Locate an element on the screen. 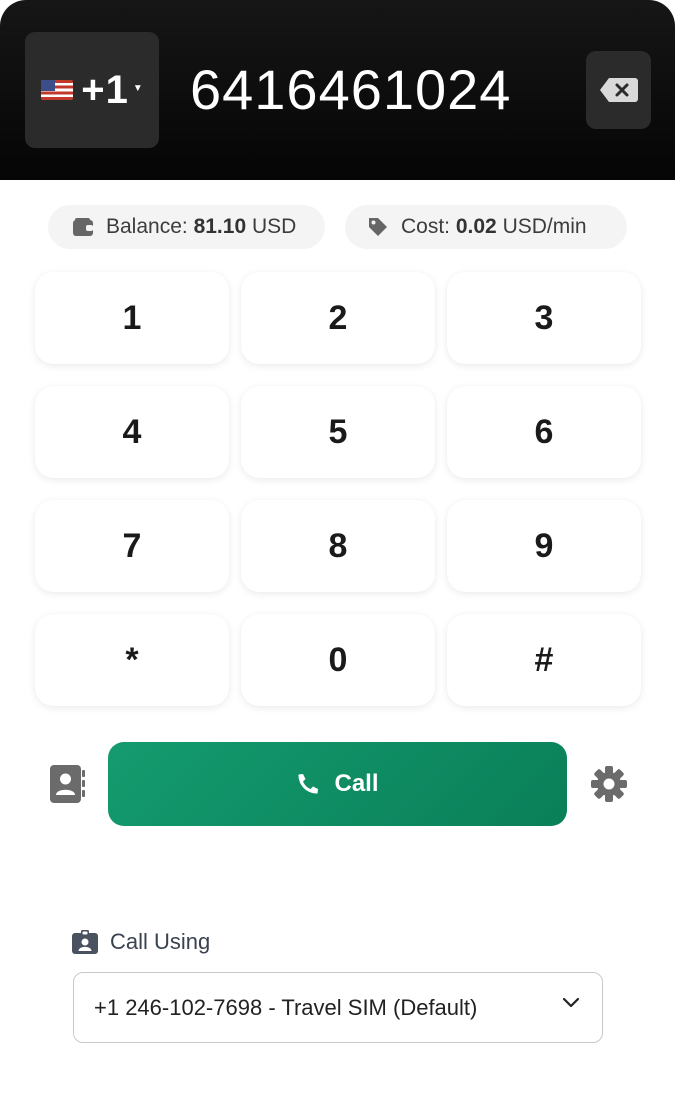 This screenshot has height=1103, width=675. cost-label: Cost: is located at coordinates (426, 226).